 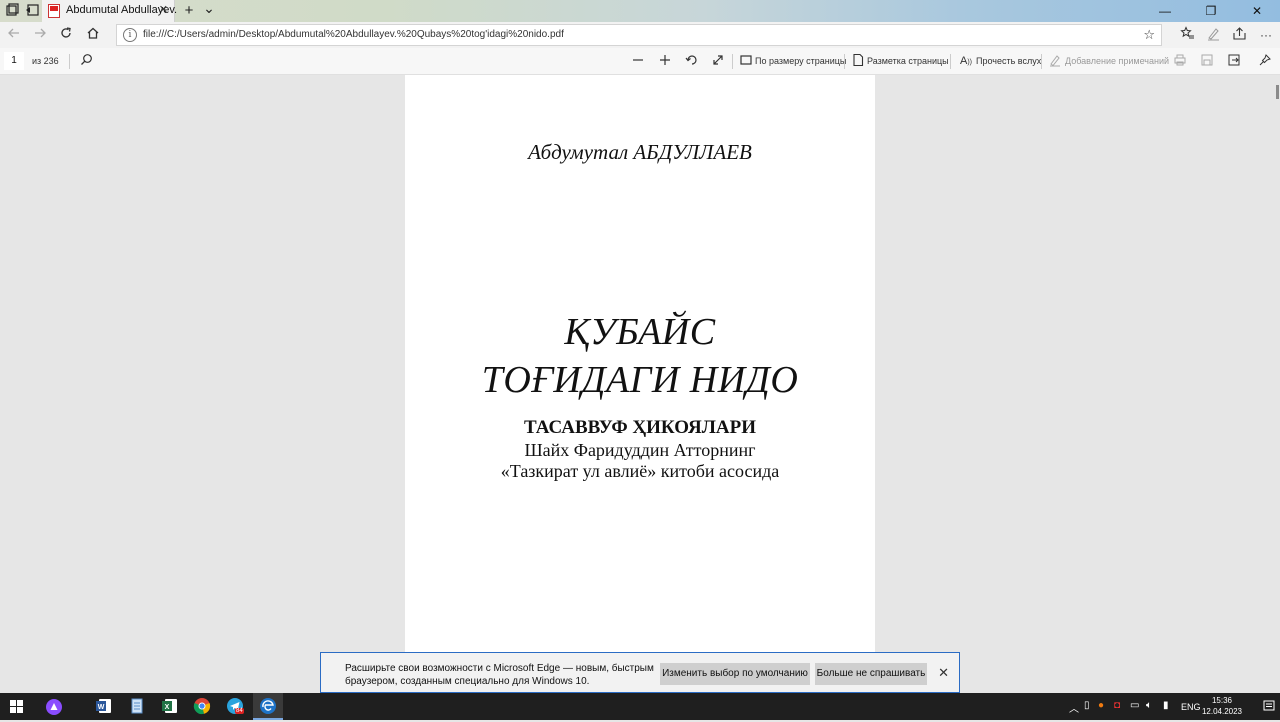 I want to click on pdf-file-icon, so click(x=54, y=11).